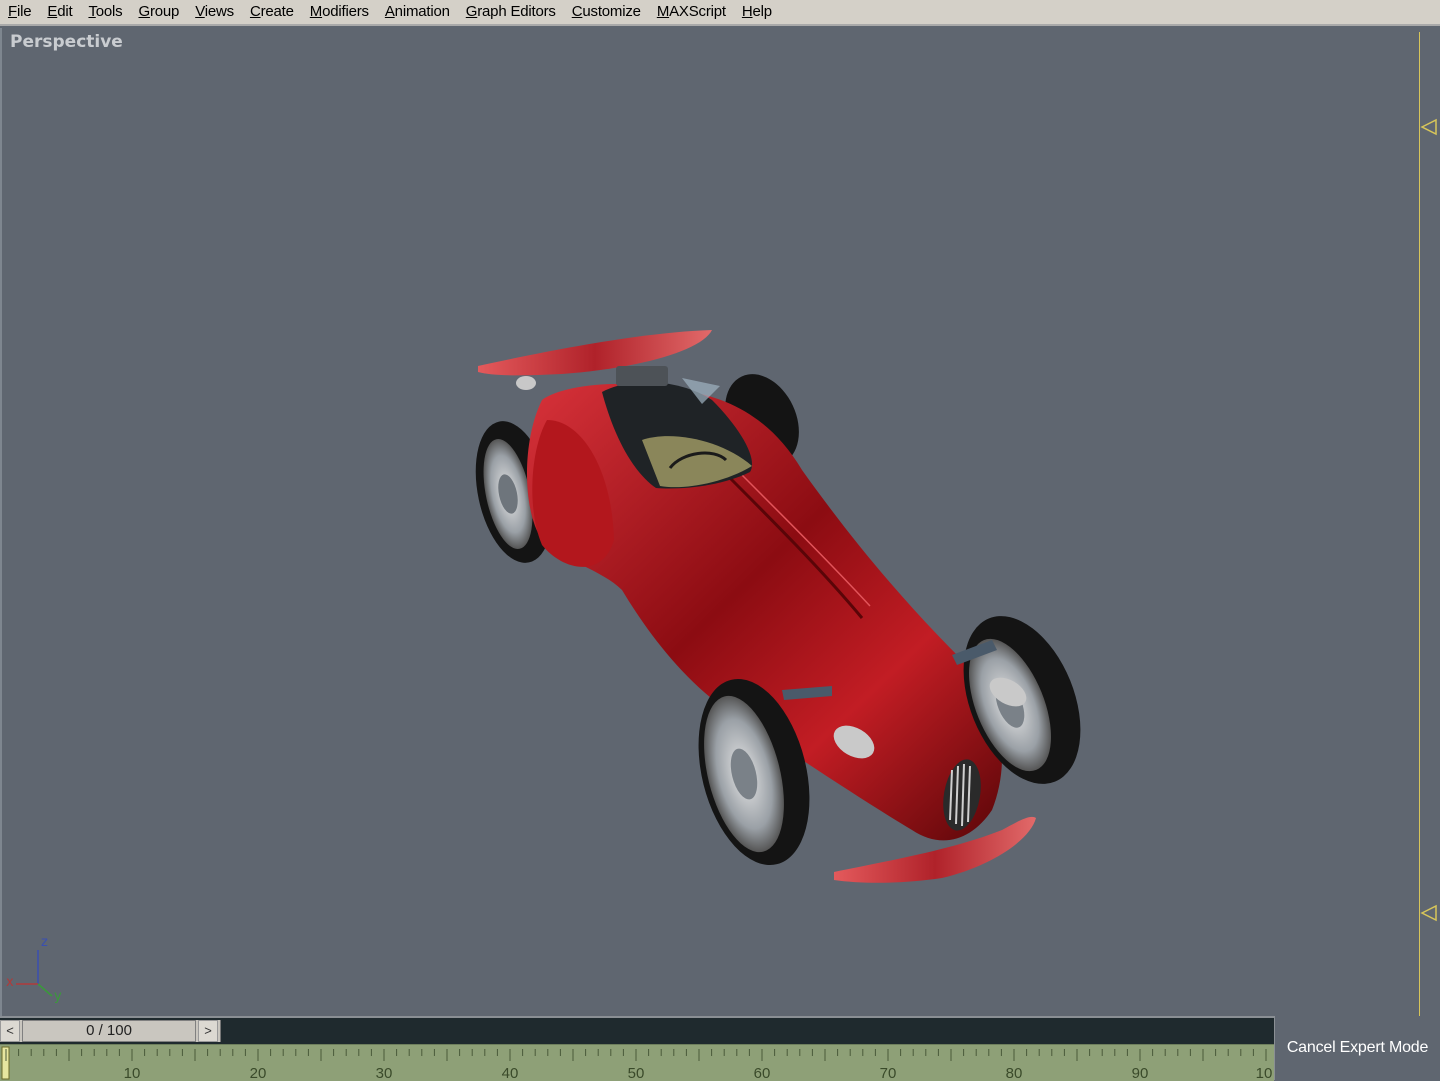  What do you see at coordinates (258, 1073) in the screenshot?
I see `timeline-tick-label: 20` at bounding box center [258, 1073].